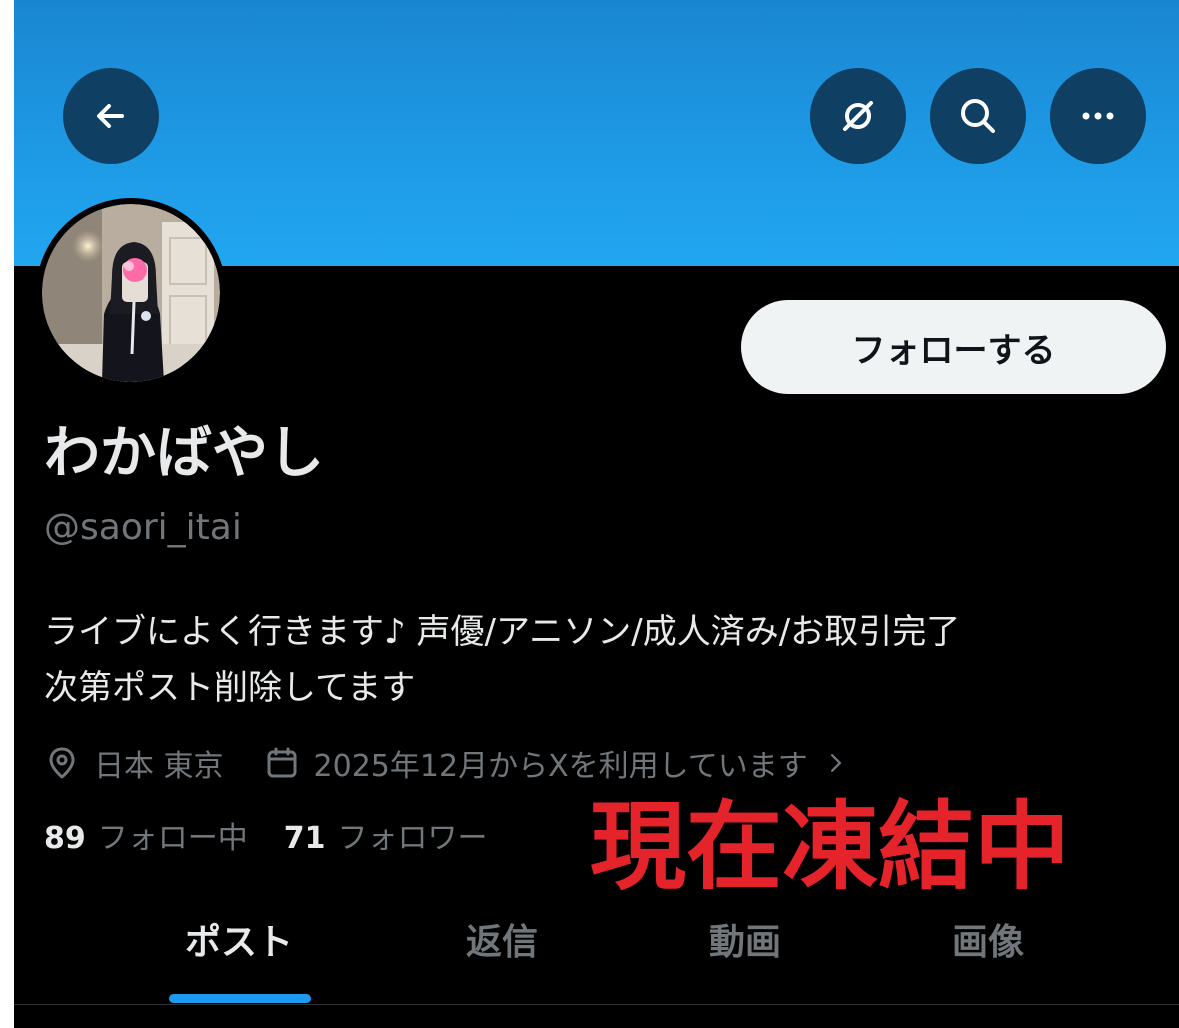  I want to click on search-icon, so click(978, 116).